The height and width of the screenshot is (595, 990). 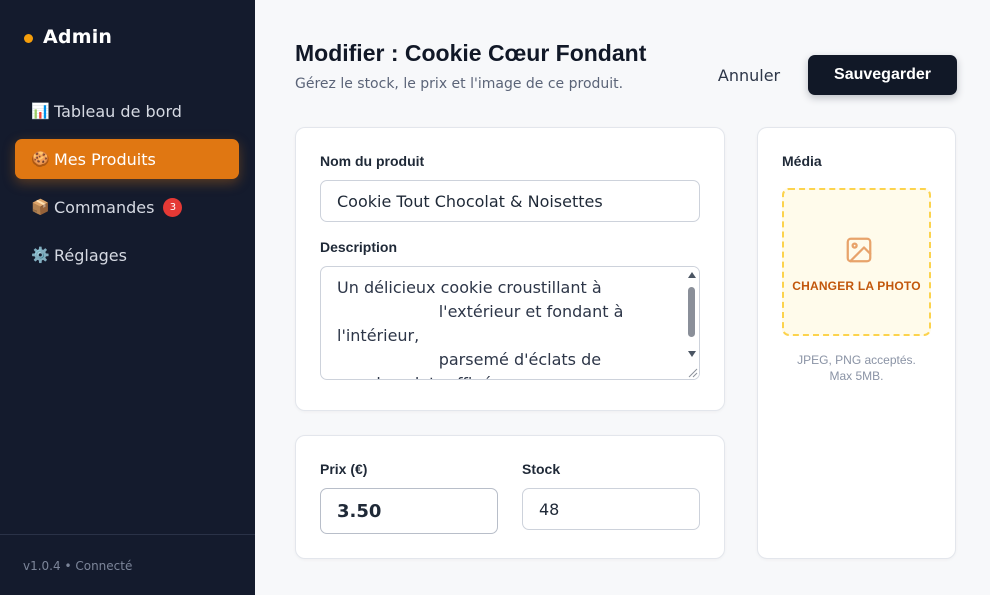 What do you see at coordinates (359, 511) in the screenshot?
I see `price-value: 3.50` at bounding box center [359, 511].